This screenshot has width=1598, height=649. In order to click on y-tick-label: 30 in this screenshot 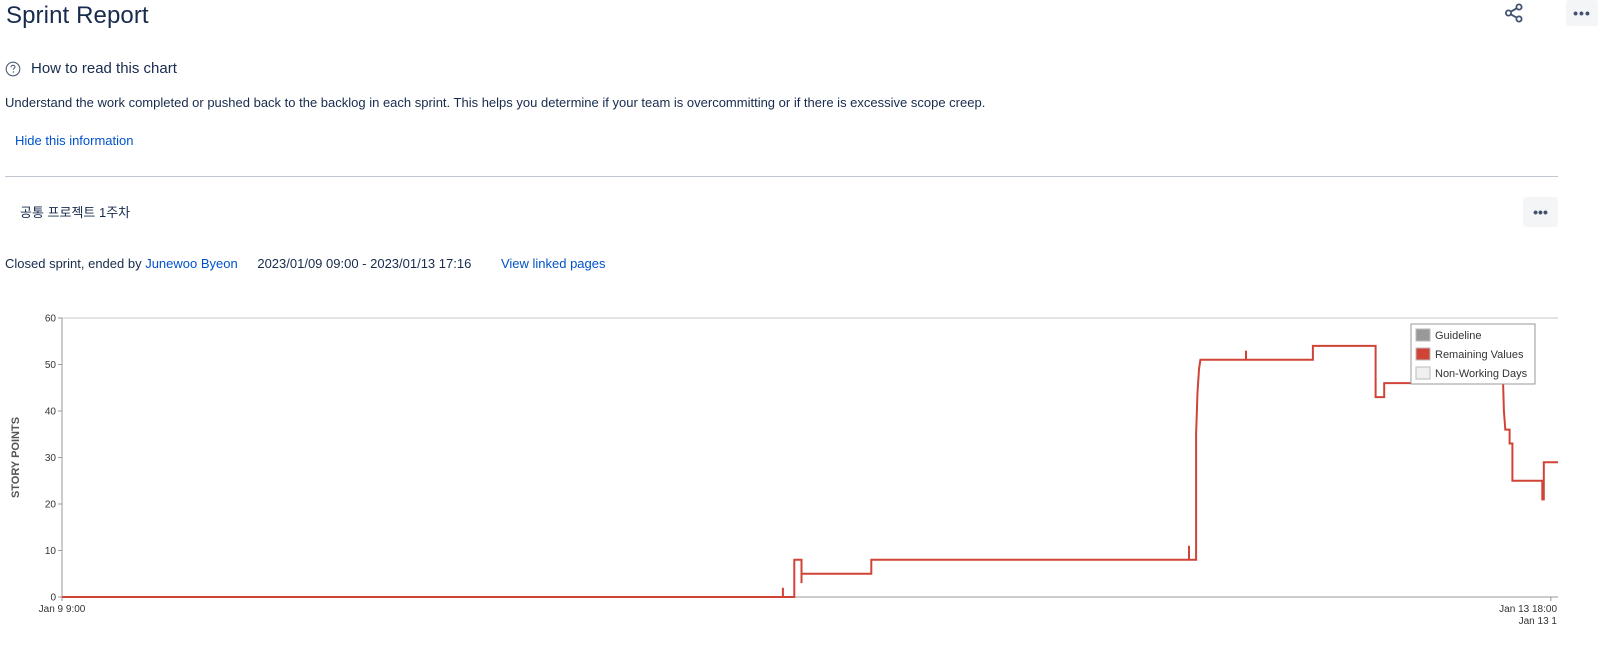, I will do `click(51, 458)`.